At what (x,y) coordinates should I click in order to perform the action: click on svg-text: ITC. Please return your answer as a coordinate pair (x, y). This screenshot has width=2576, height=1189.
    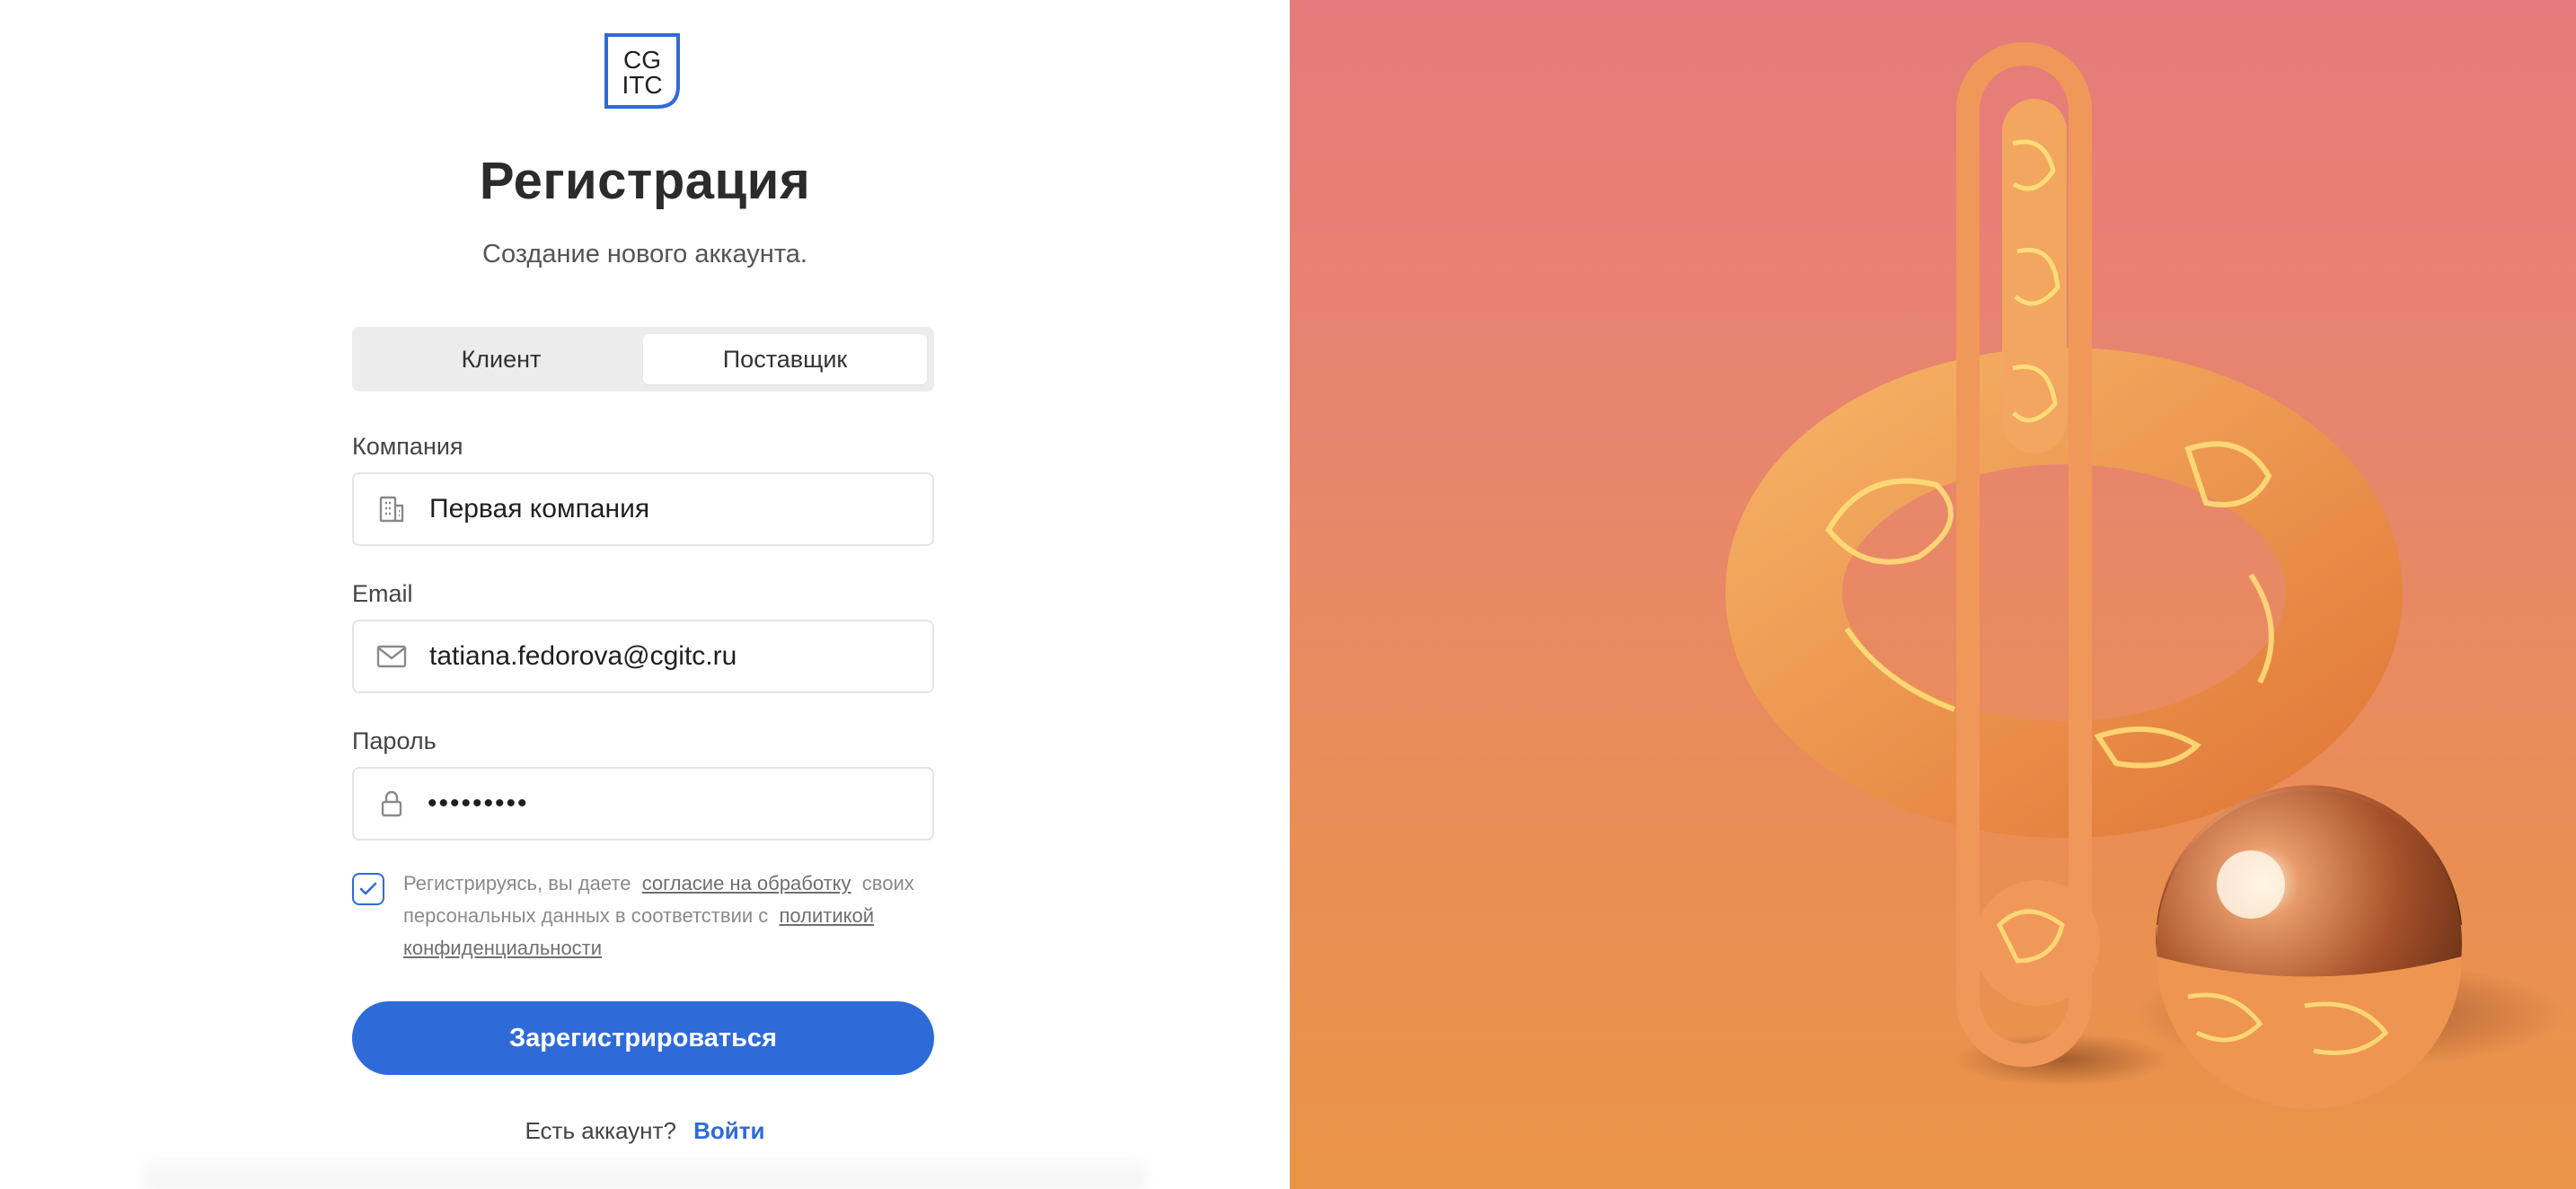
    Looking at the image, I should click on (642, 85).